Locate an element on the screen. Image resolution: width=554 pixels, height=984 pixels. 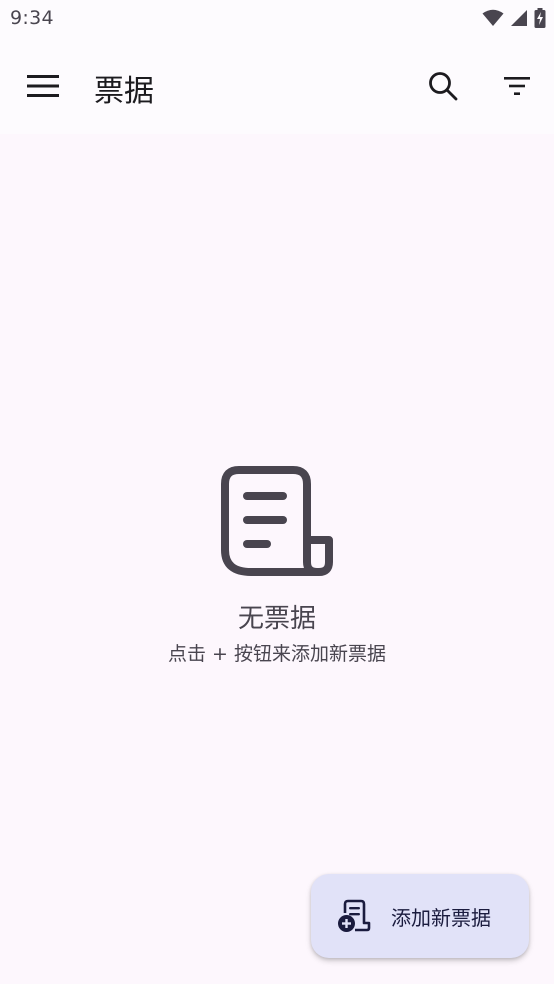
cellular-signal-icon is located at coordinates (519, 18).